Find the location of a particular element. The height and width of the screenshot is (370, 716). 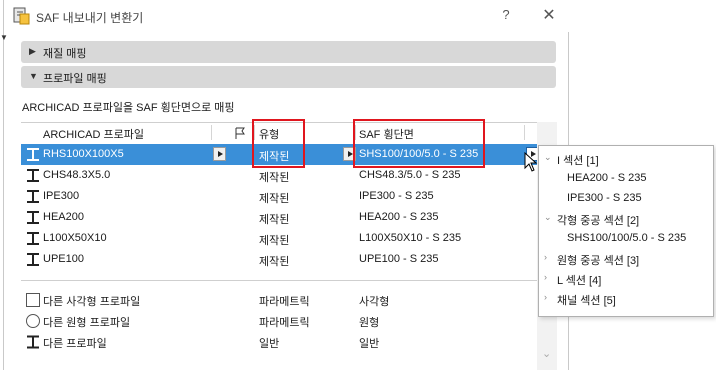

generic-row: 다른 프로파일 일반 일반 is located at coordinates (279, 341).